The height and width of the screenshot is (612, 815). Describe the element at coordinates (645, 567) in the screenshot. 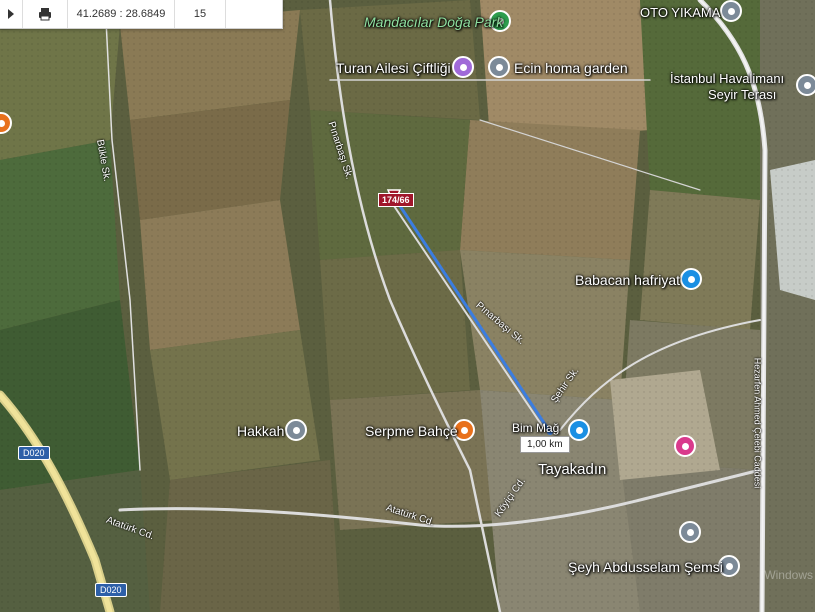

I see `place-label-seyh: Şeyh Abdusselam Şemsi` at that location.